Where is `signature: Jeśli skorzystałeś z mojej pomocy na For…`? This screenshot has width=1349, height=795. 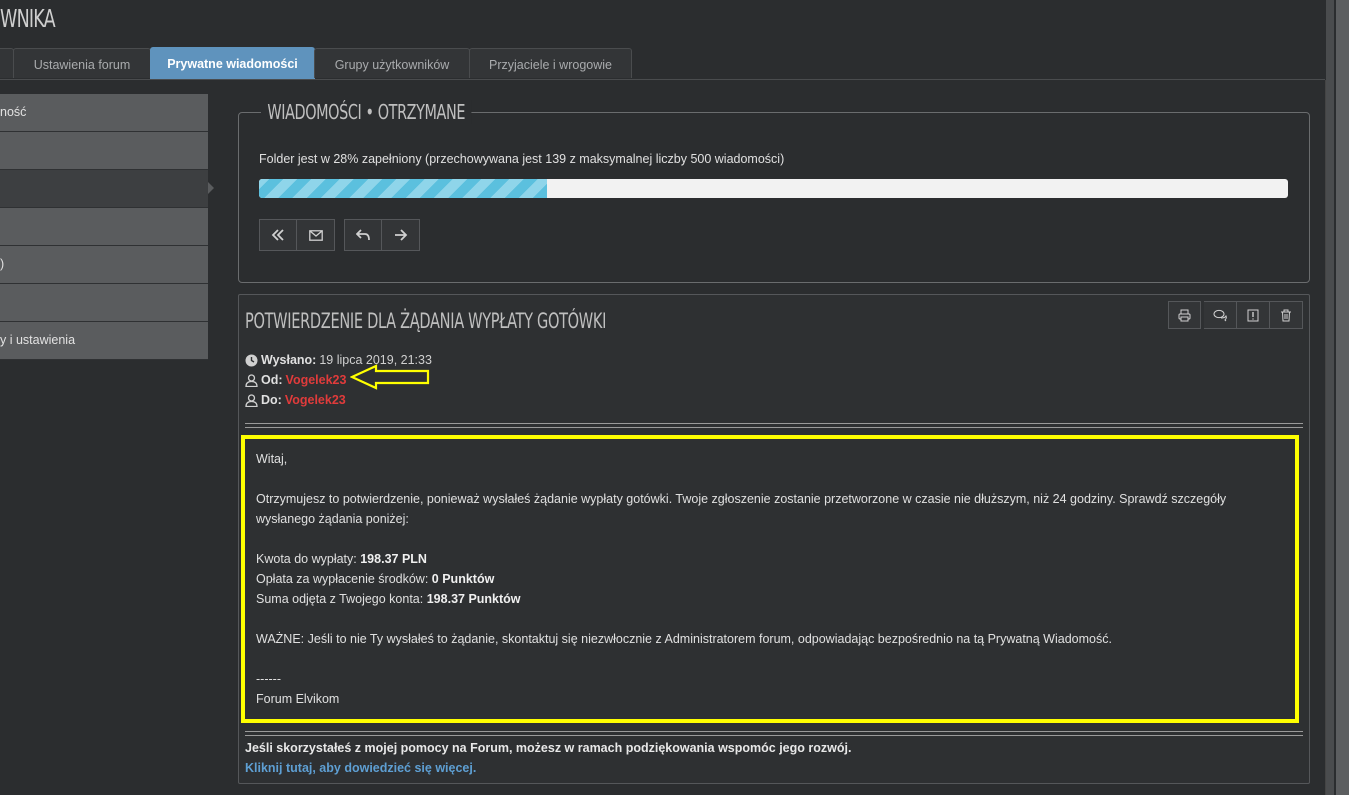 signature: Jeśli skorzystałeś z mojej pomocy na For… is located at coordinates (548, 758).